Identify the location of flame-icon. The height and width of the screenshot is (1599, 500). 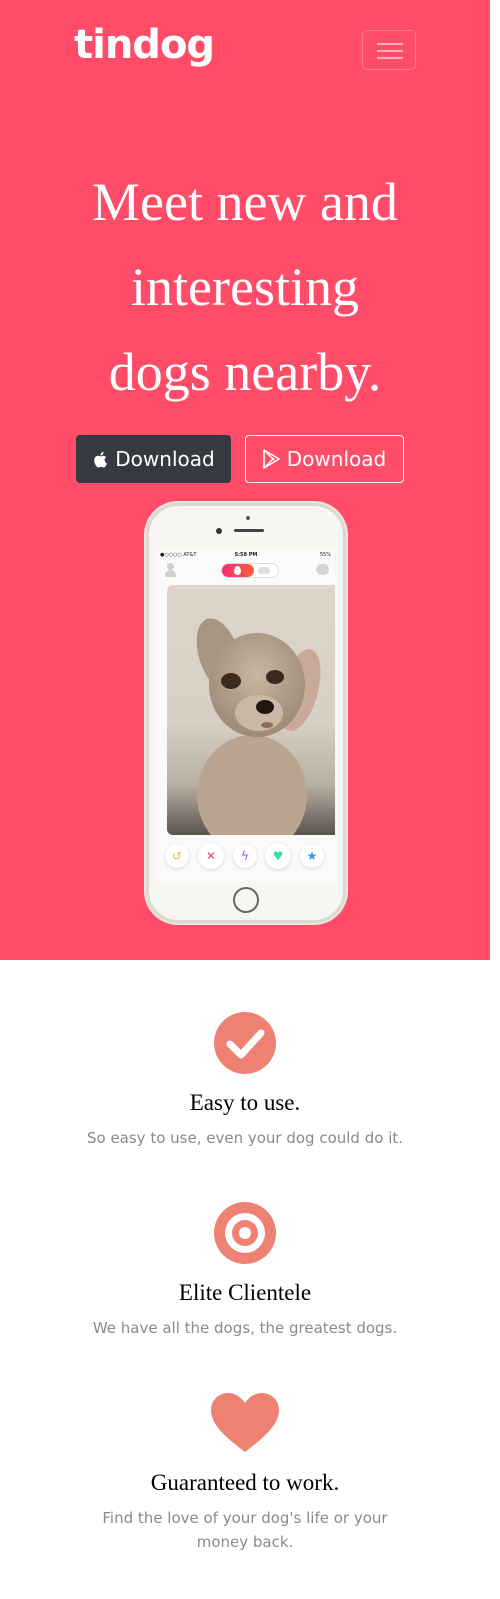
(237, 570).